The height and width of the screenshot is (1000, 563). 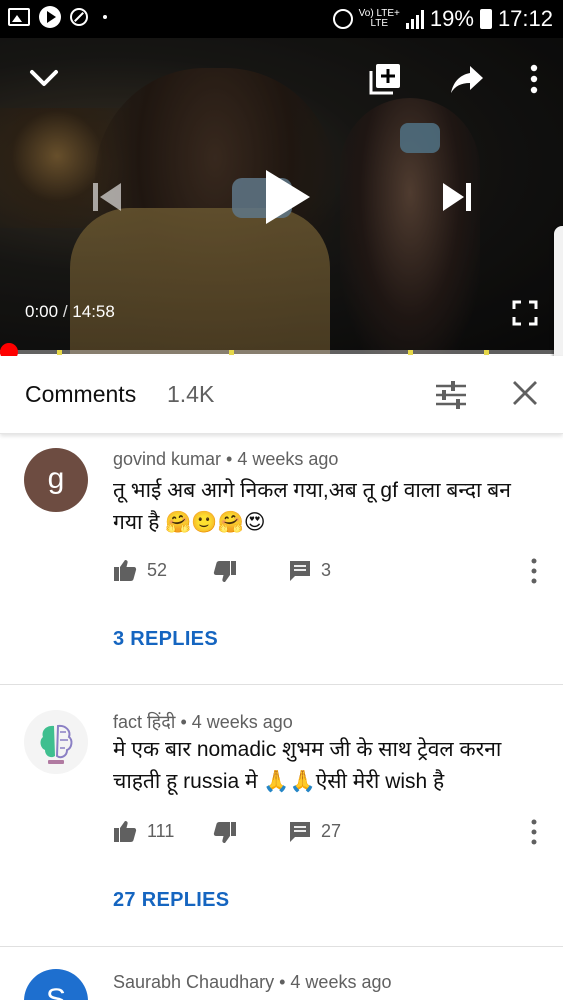 I want to click on status-notifications, so click(x=57, y=17).